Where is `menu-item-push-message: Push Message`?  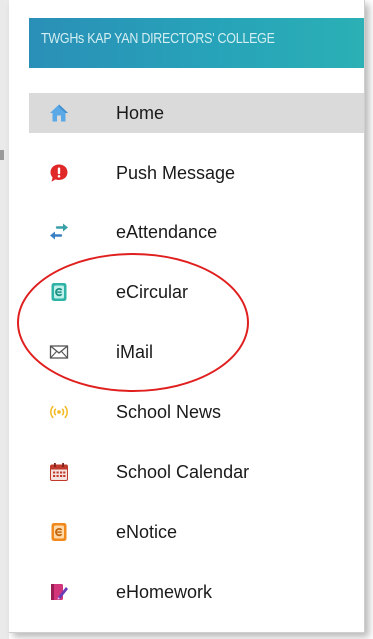 menu-item-push-message: Push Message is located at coordinates (196, 173).